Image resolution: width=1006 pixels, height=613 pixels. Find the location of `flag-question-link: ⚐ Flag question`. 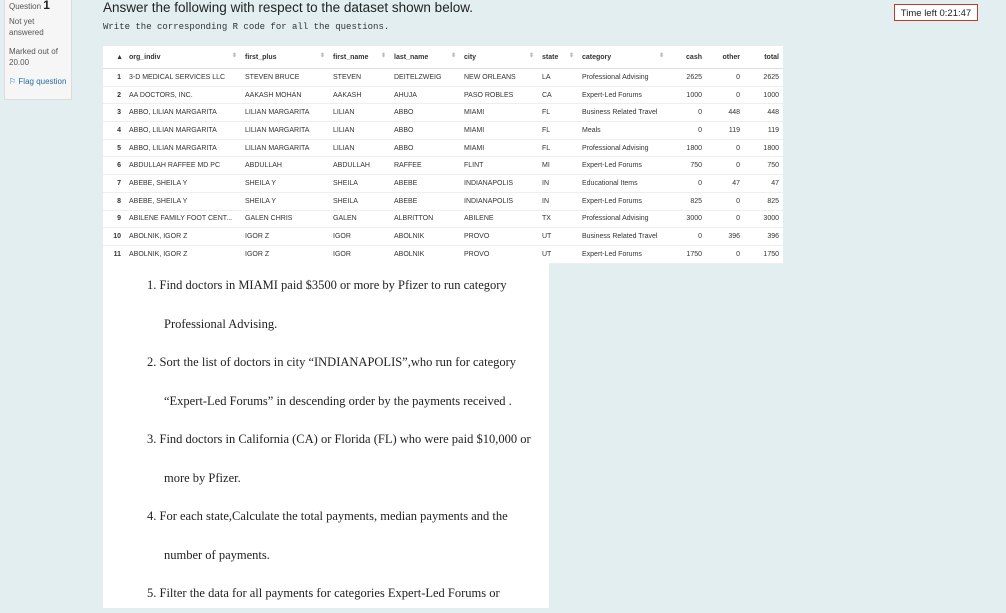

flag-question-link: ⚐ Flag question is located at coordinates (38, 81).